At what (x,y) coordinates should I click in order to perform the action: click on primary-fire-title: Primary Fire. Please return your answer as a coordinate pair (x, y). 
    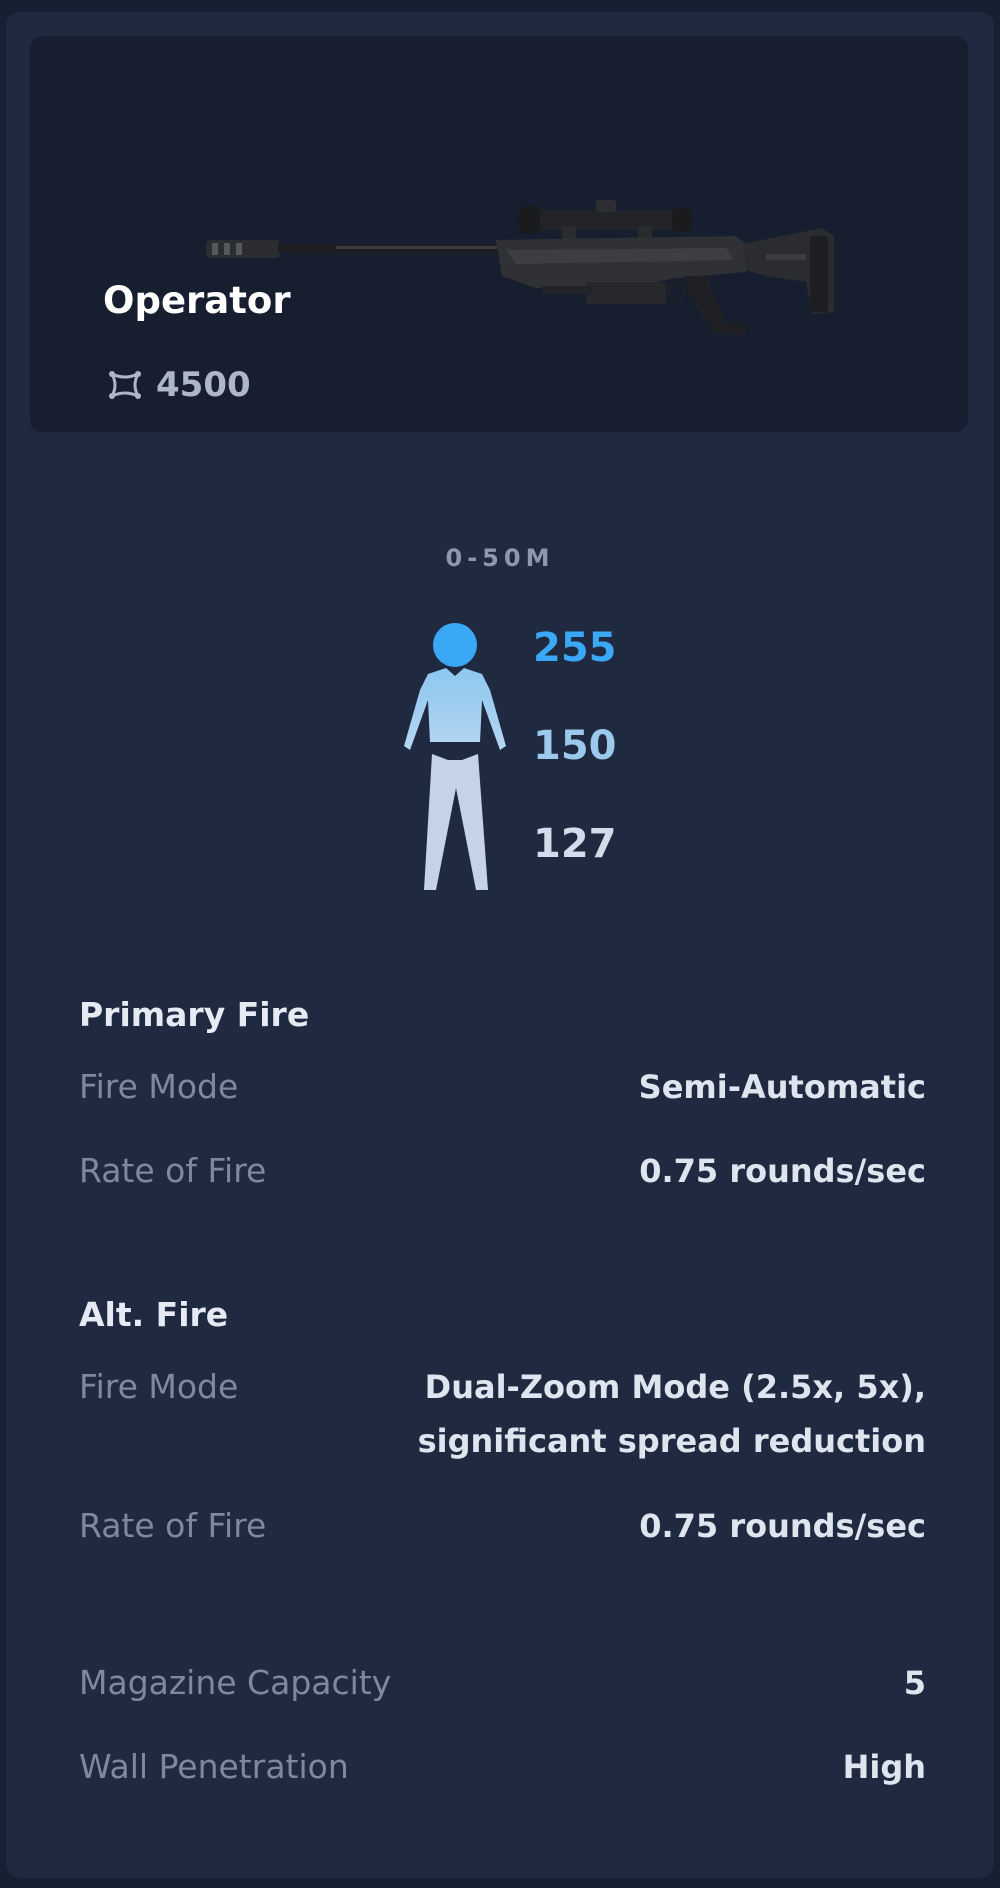
    Looking at the image, I should click on (194, 1014).